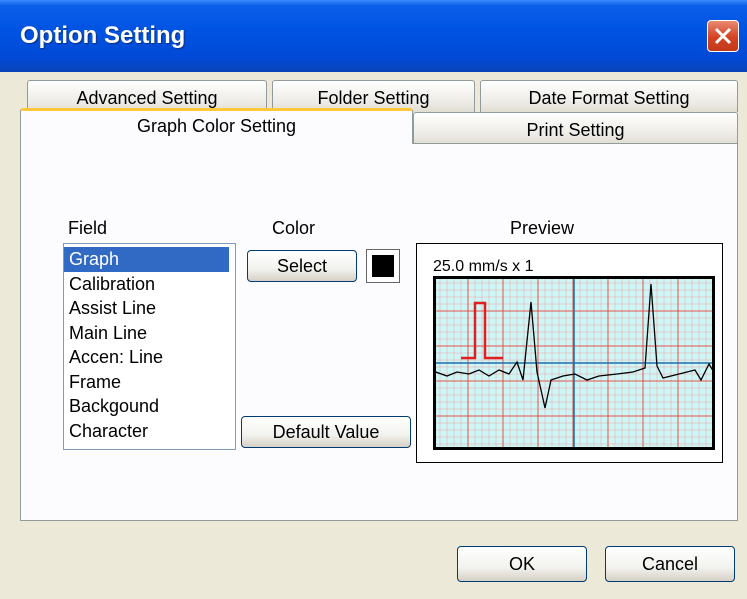 Image resolution: width=747 pixels, height=599 pixels. Describe the element at coordinates (149, 284) in the screenshot. I see `field-item-calibration: Calibration` at that location.